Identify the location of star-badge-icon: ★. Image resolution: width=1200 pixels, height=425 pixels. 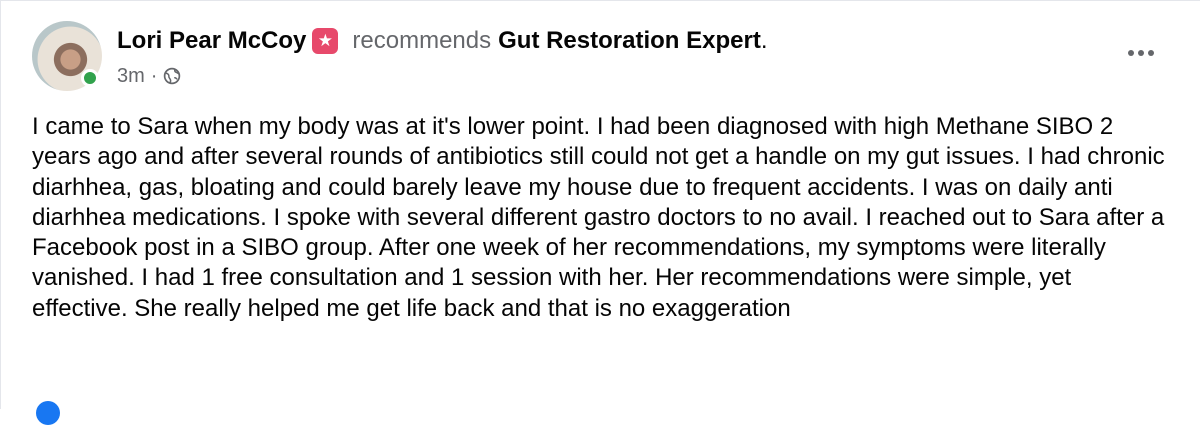
(325, 41).